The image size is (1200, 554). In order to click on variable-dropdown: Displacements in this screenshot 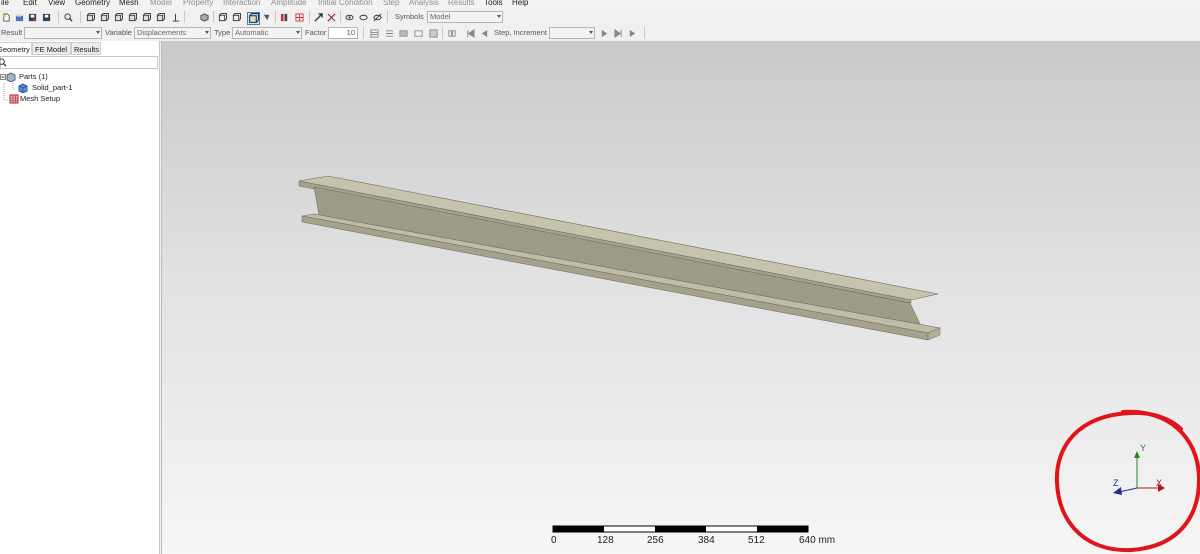, I will do `click(172, 33)`.